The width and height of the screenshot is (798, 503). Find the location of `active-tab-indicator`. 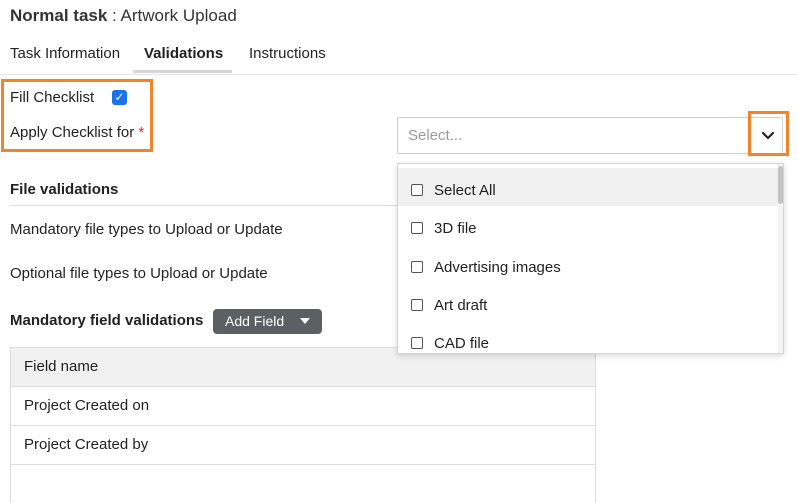

active-tab-indicator is located at coordinates (182, 71).